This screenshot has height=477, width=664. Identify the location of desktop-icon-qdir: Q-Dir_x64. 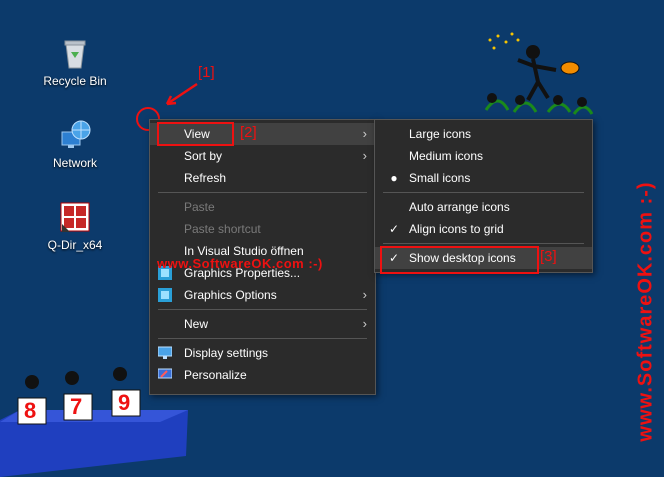
(75, 226).